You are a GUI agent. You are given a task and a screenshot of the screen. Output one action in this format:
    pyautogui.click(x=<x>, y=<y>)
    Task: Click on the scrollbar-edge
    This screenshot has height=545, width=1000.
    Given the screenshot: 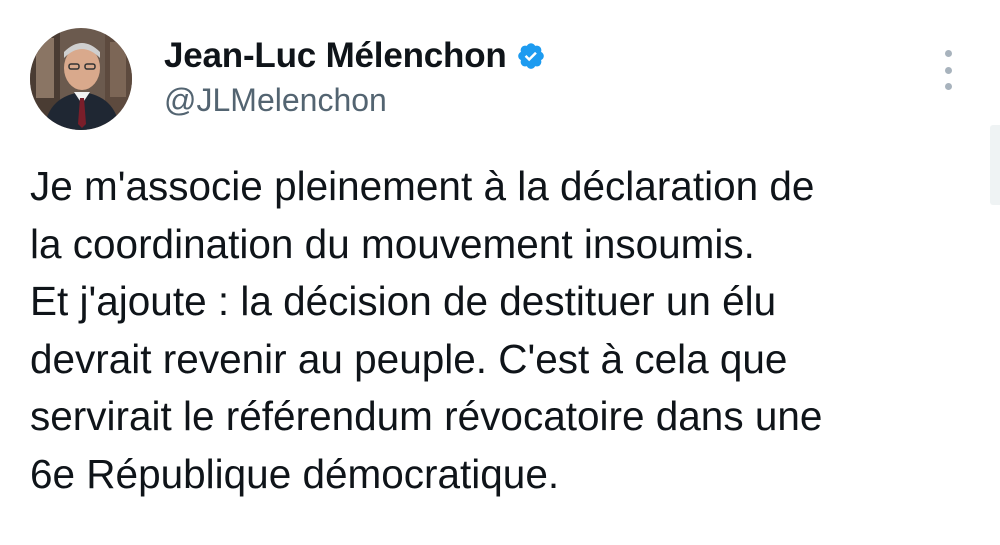 What is the action you would take?
    pyautogui.click(x=995, y=165)
    